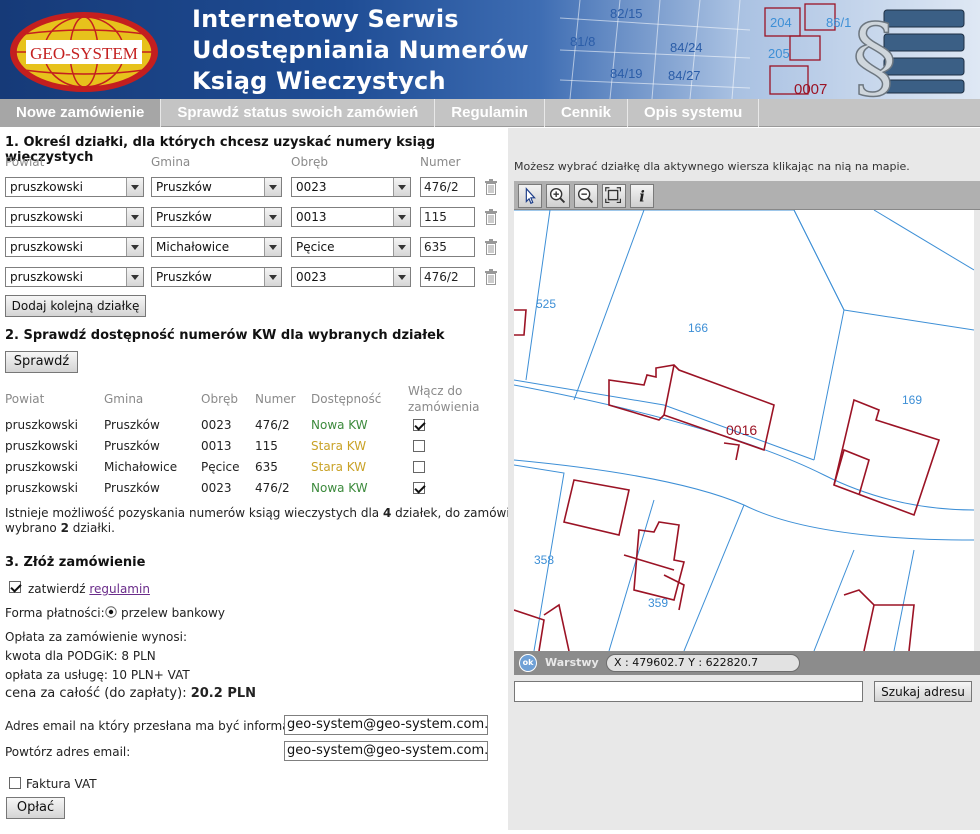 This screenshot has height=834, width=980. What do you see at coordinates (81, 113) in the screenshot?
I see `nav-new-order: Nowe zamówienie` at bounding box center [81, 113].